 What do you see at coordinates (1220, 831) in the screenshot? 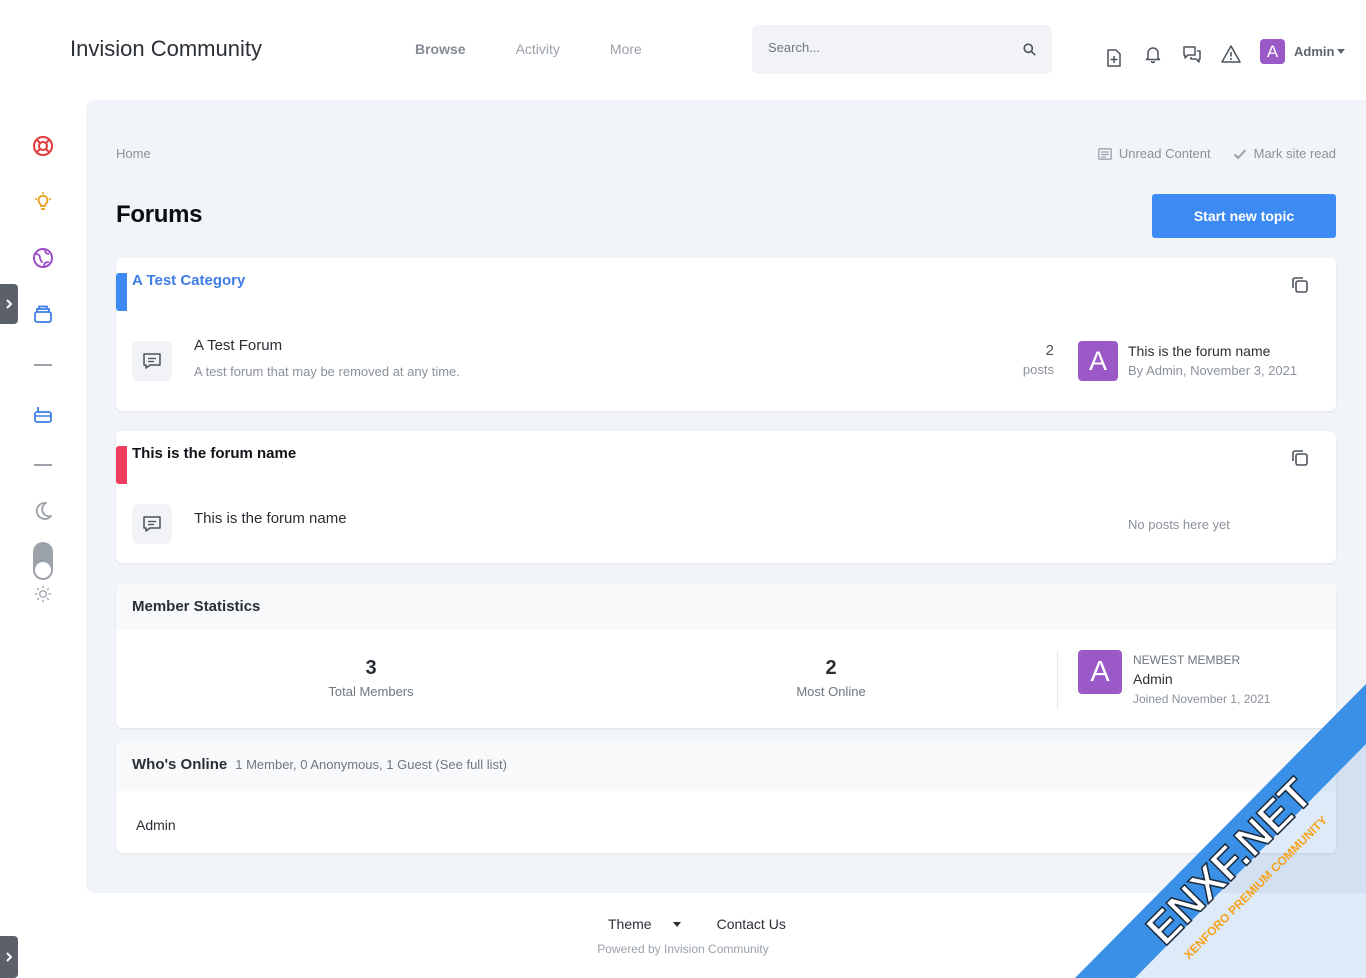
I see `watermark-logo: ENXF.NET XENFORO PREMIUM COMMUNITY` at bounding box center [1220, 831].